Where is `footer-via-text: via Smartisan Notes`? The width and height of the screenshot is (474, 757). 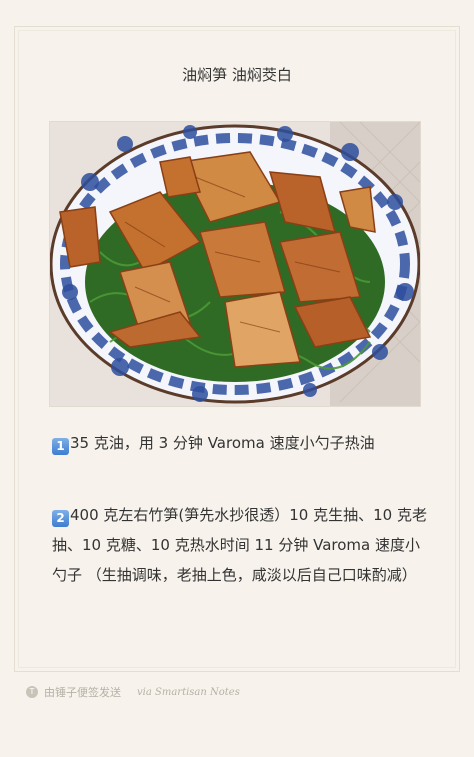
footer-via-text: via Smartisan Notes is located at coordinates (188, 692).